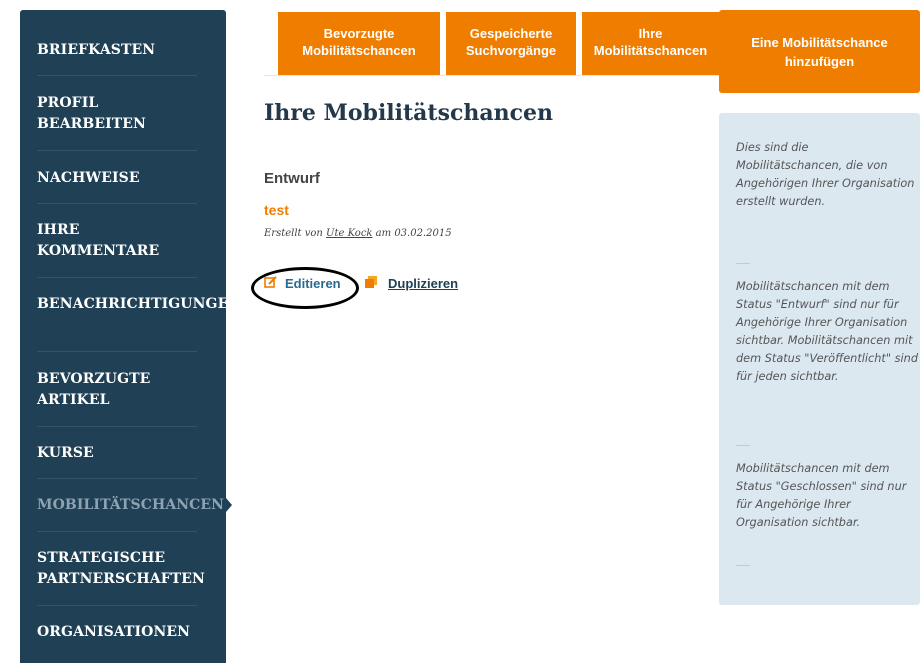 Image resolution: width=920 pixels, height=663 pixels. Describe the element at coordinates (359, 43) in the screenshot. I see `tab-bevorzugte-mobilitaetschancen: Bevorzugte Mobilitätschancen` at that location.